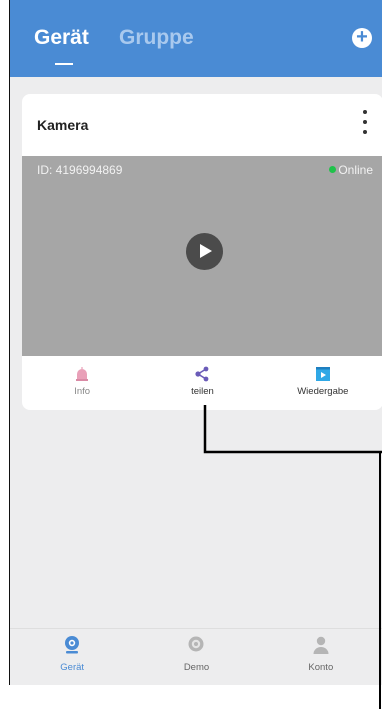 This screenshot has height=709, width=382. Describe the element at coordinates (322, 383) in the screenshot. I see `playback-action: Wiedergabe` at that location.